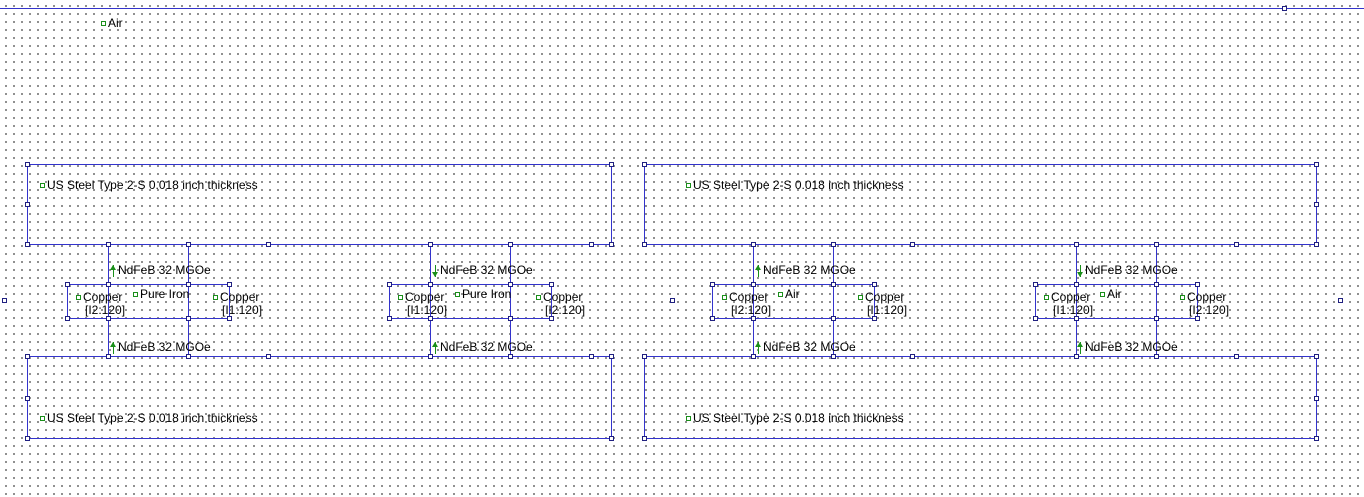  What do you see at coordinates (746, 304) in the screenshot?
I see `copper-label-3a: Copper [I2:120]` at bounding box center [746, 304].